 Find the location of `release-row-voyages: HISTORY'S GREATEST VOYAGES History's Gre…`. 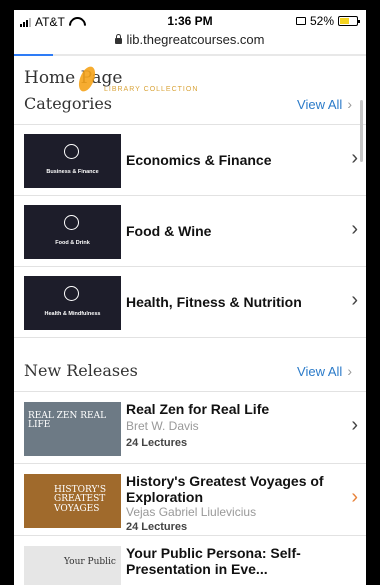

release-row-voyages: HISTORY'S GREATEST VOYAGES History's Gre… is located at coordinates (190, 499).